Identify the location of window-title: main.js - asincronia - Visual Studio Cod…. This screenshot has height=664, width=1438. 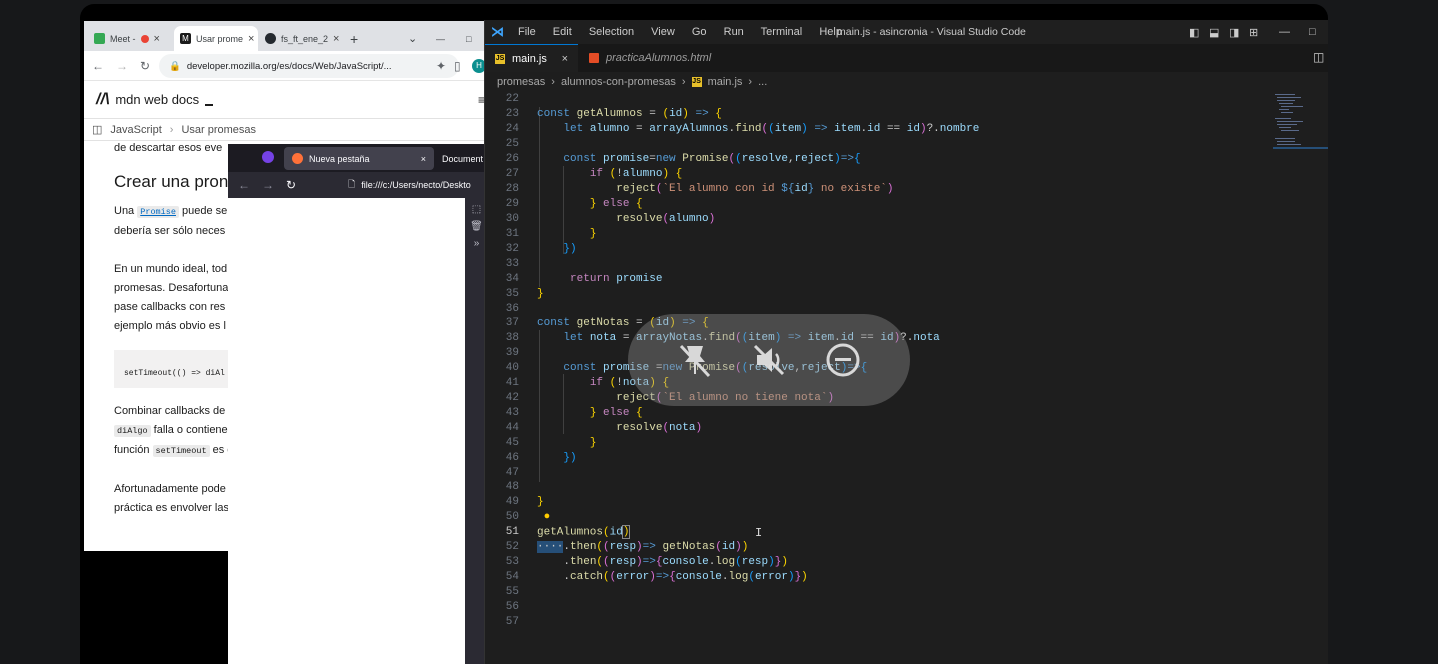
(931, 32).